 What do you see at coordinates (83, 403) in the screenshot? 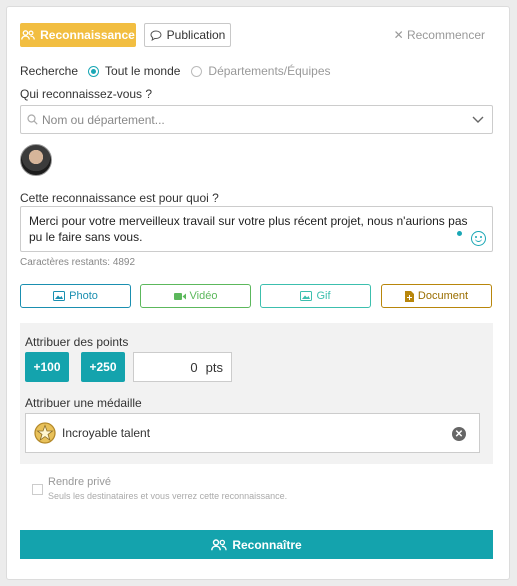
I see `medal-label: Attribuer une médaille` at bounding box center [83, 403].